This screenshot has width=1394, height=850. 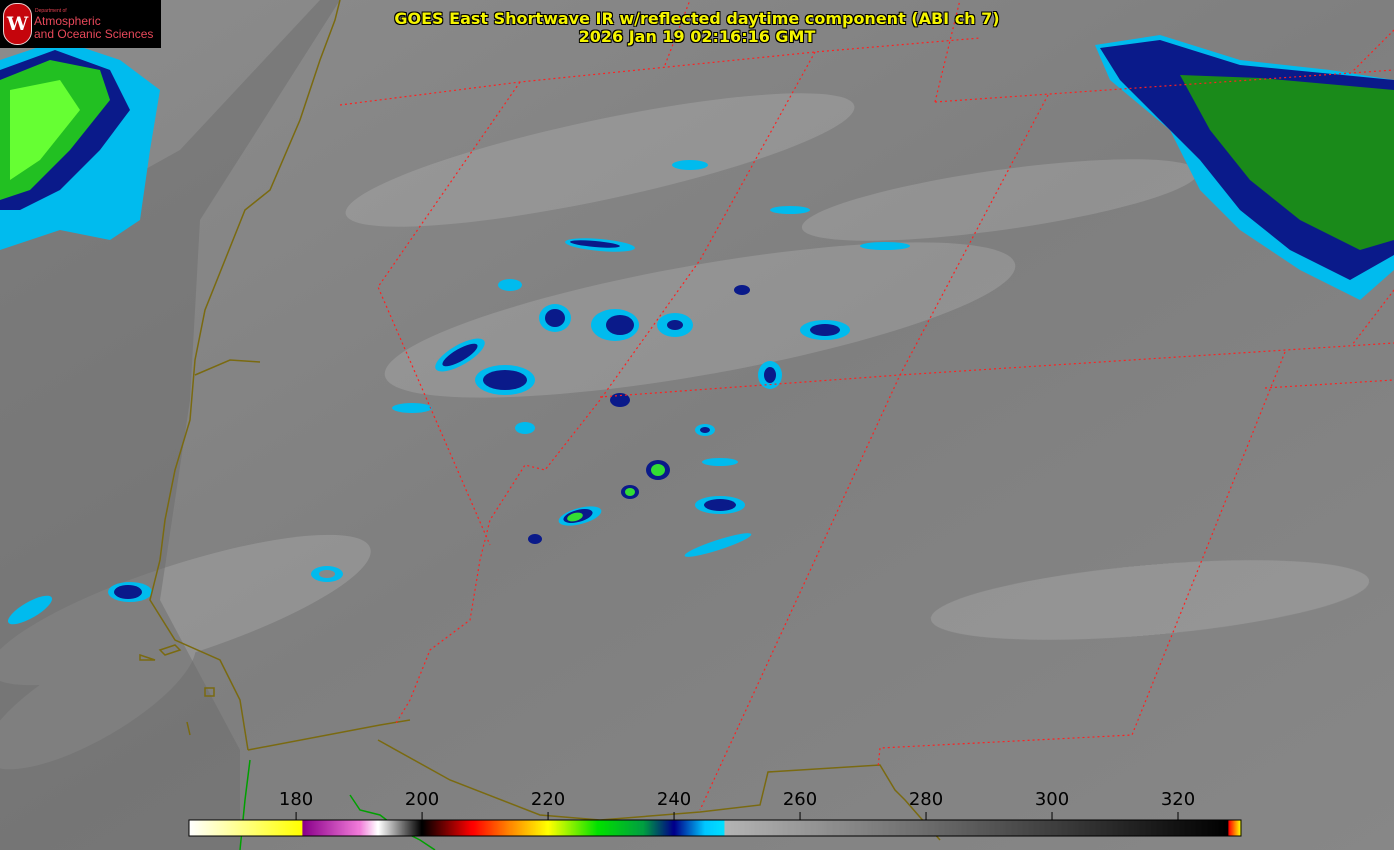 I want to click on colorbar-fill, so click(x=715, y=828).